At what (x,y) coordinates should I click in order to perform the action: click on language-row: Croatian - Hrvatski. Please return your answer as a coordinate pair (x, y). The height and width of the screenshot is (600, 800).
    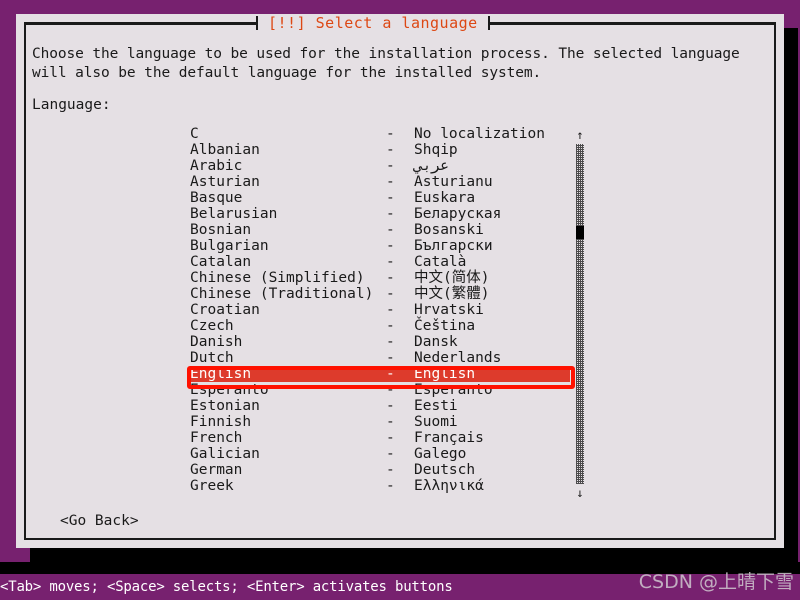
    Looking at the image, I should click on (385, 310).